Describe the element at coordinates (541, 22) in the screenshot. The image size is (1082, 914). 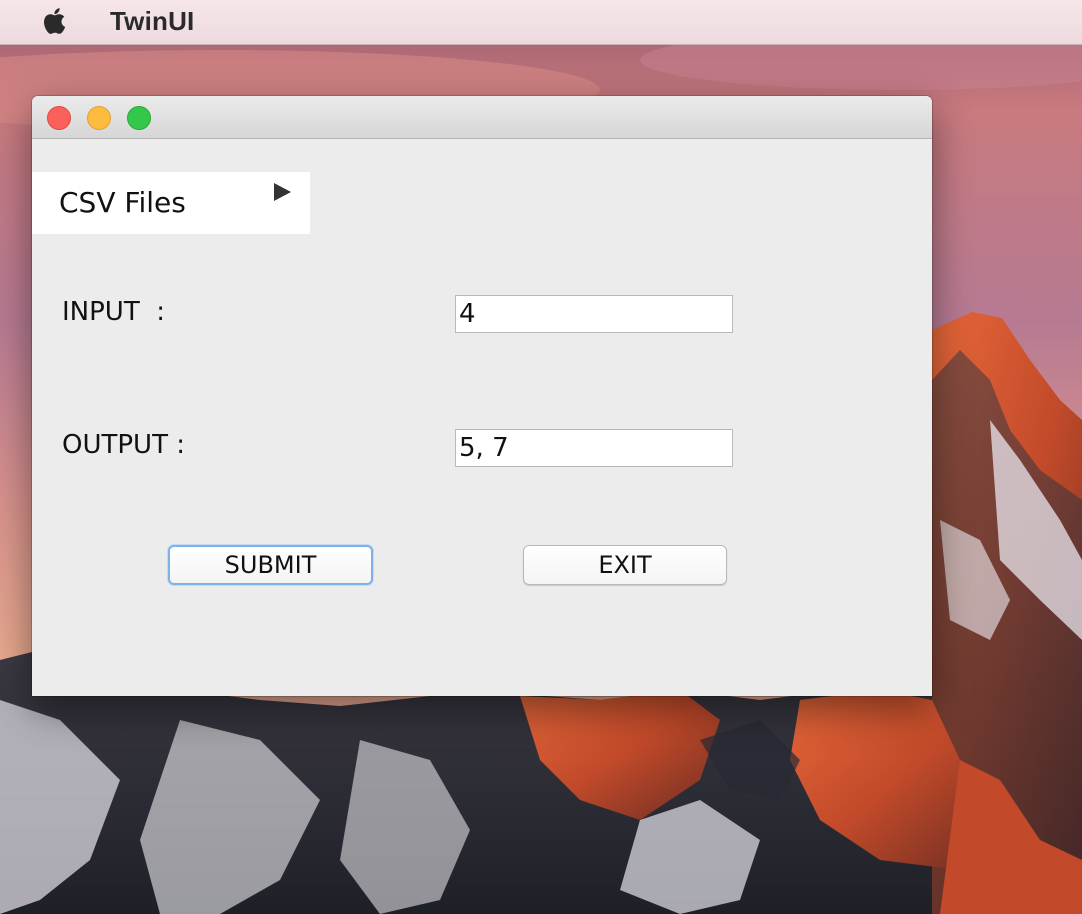
I see `menu-bar: TwinUI` at that location.